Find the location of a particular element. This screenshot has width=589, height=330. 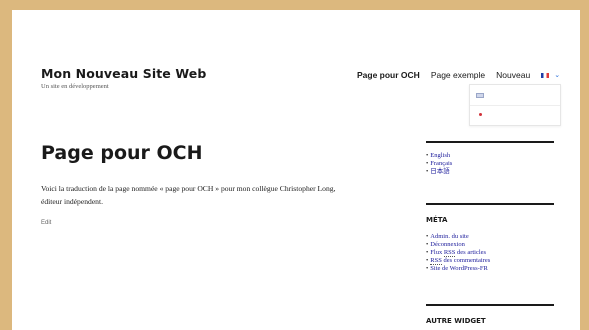

widget-languages: English Français 日本語 is located at coordinates (490, 158).